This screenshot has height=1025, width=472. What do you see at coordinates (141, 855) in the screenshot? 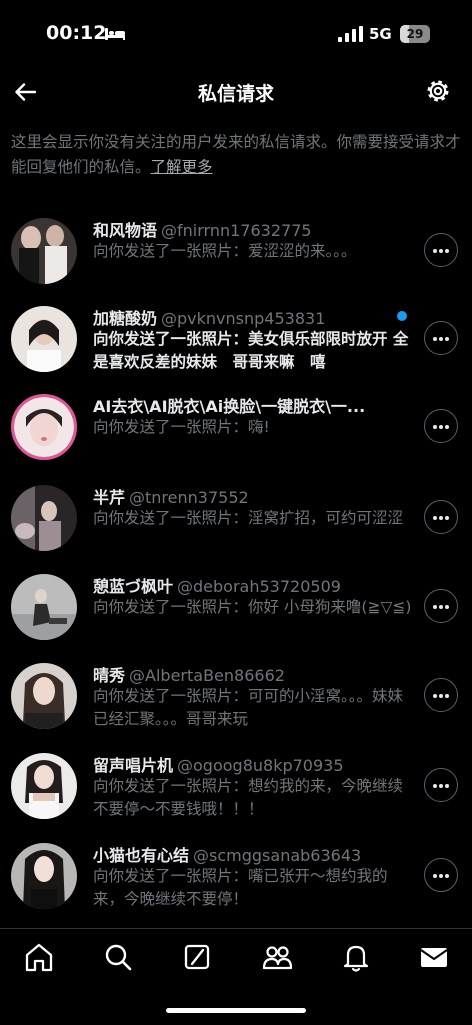
I see `display-name: 小猫也有心结` at bounding box center [141, 855].